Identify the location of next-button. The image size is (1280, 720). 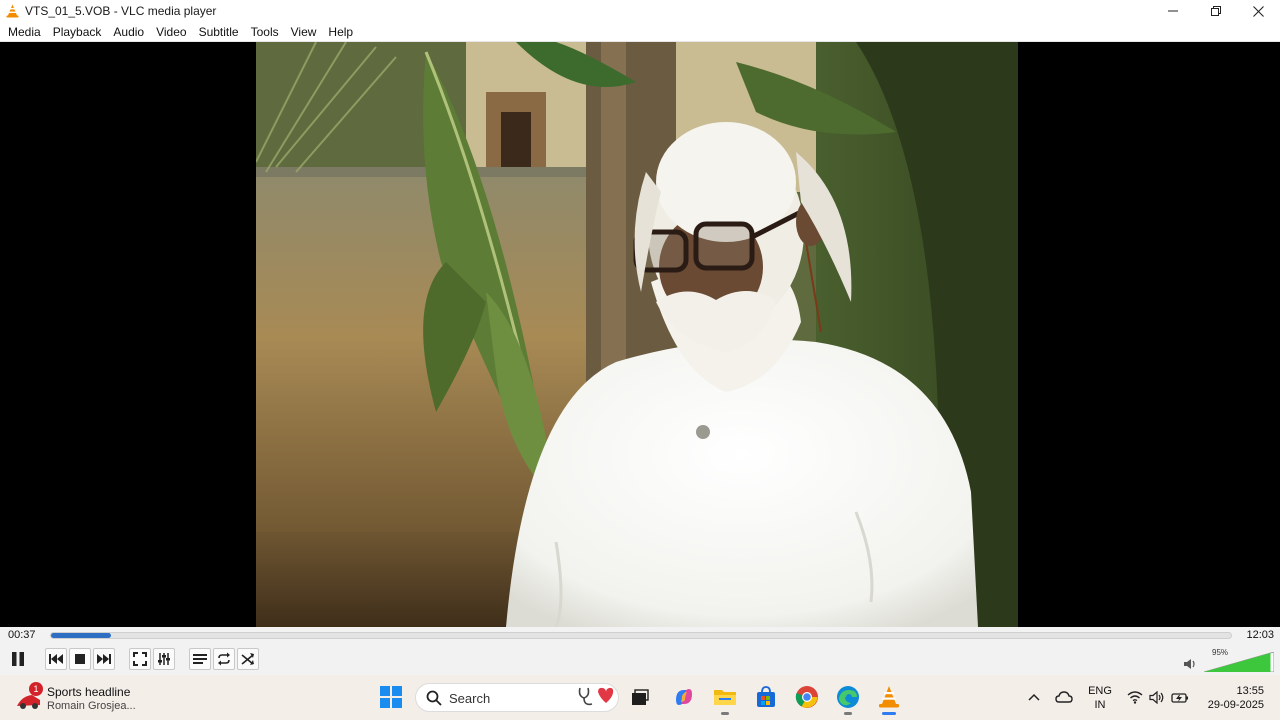
(104, 659).